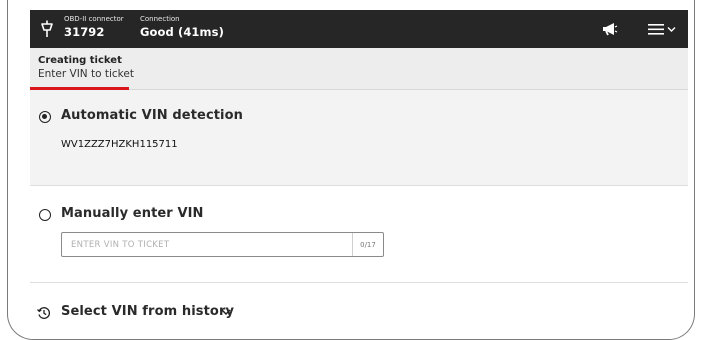 The width and height of the screenshot is (702, 340). Describe the element at coordinates (84, 32) in the screenshot. I see `obd-connector-value: 31792` at that location.